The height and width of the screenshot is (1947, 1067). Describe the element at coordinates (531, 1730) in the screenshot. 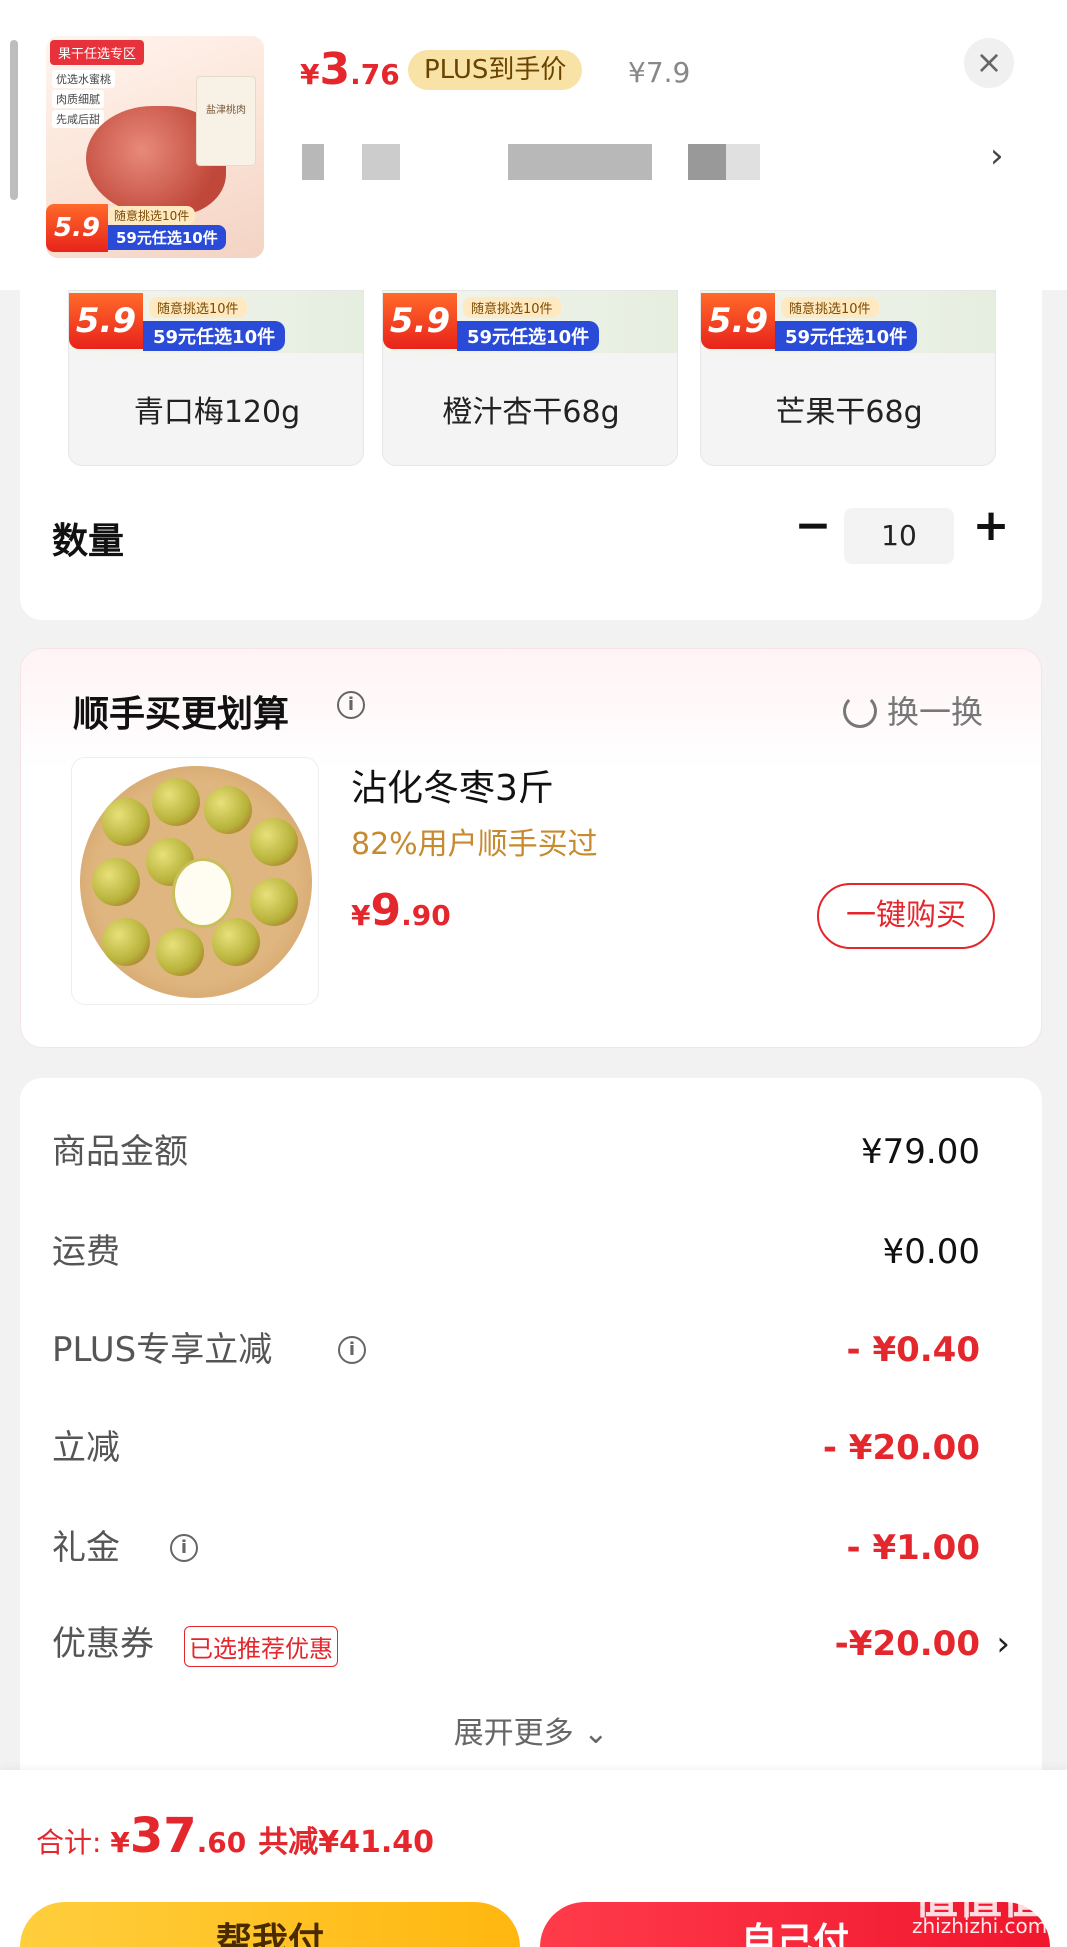

I see `expand-more-button: 展开更多 ⌄` at that location.